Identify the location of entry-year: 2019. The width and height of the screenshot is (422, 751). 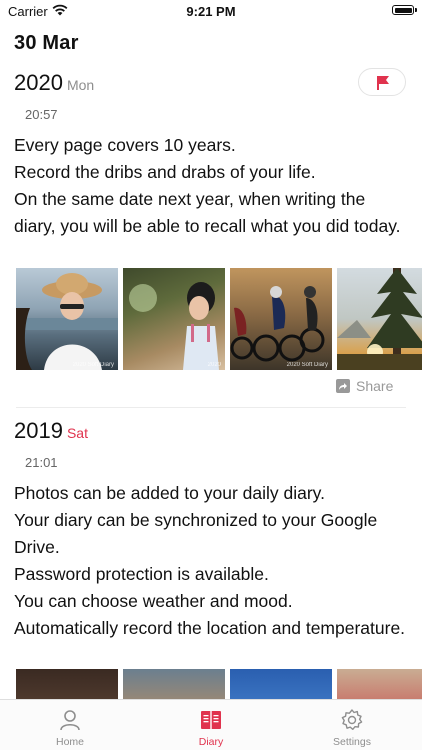
(38, 430).